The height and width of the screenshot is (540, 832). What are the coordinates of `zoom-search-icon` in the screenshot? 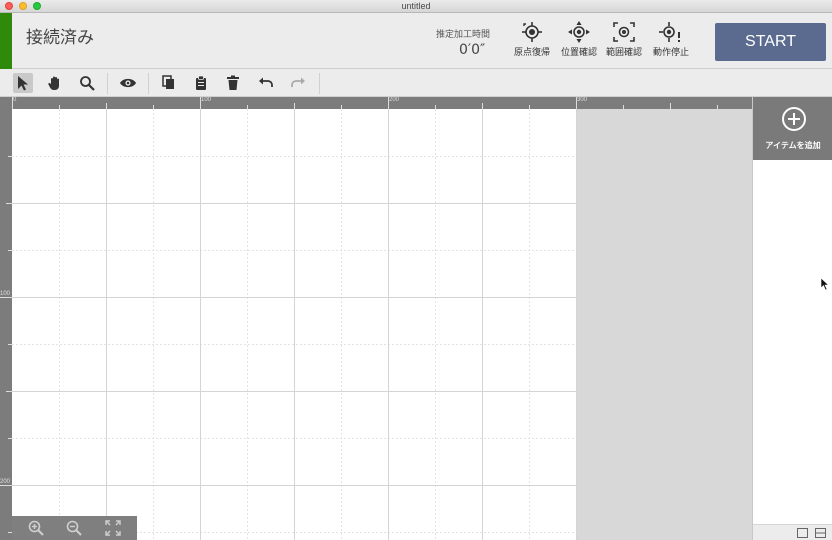 It's located at (87, 83).